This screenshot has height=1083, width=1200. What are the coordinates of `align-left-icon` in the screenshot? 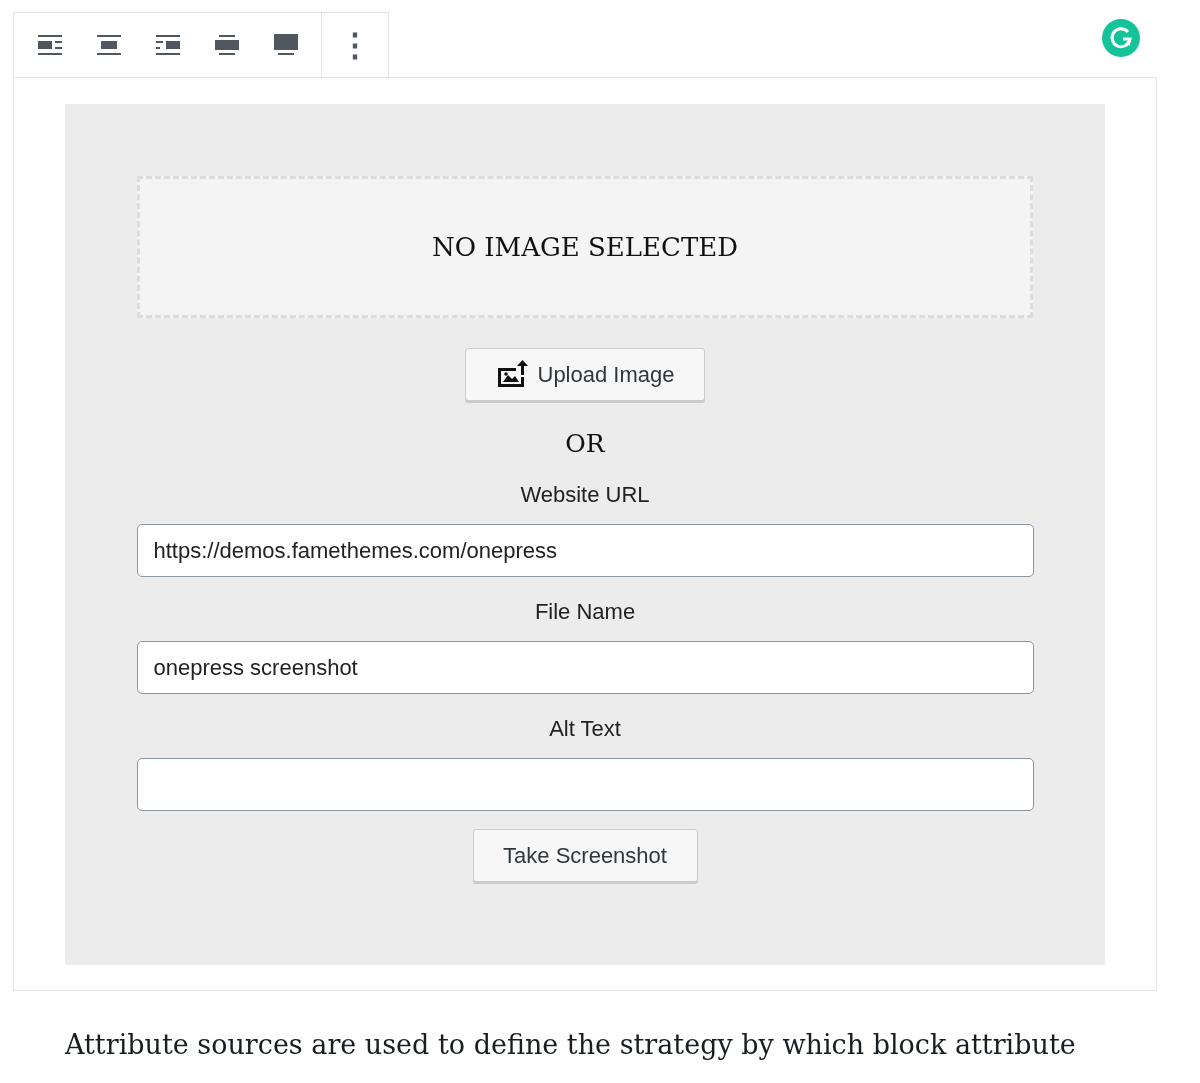 It's located at (49, 45).